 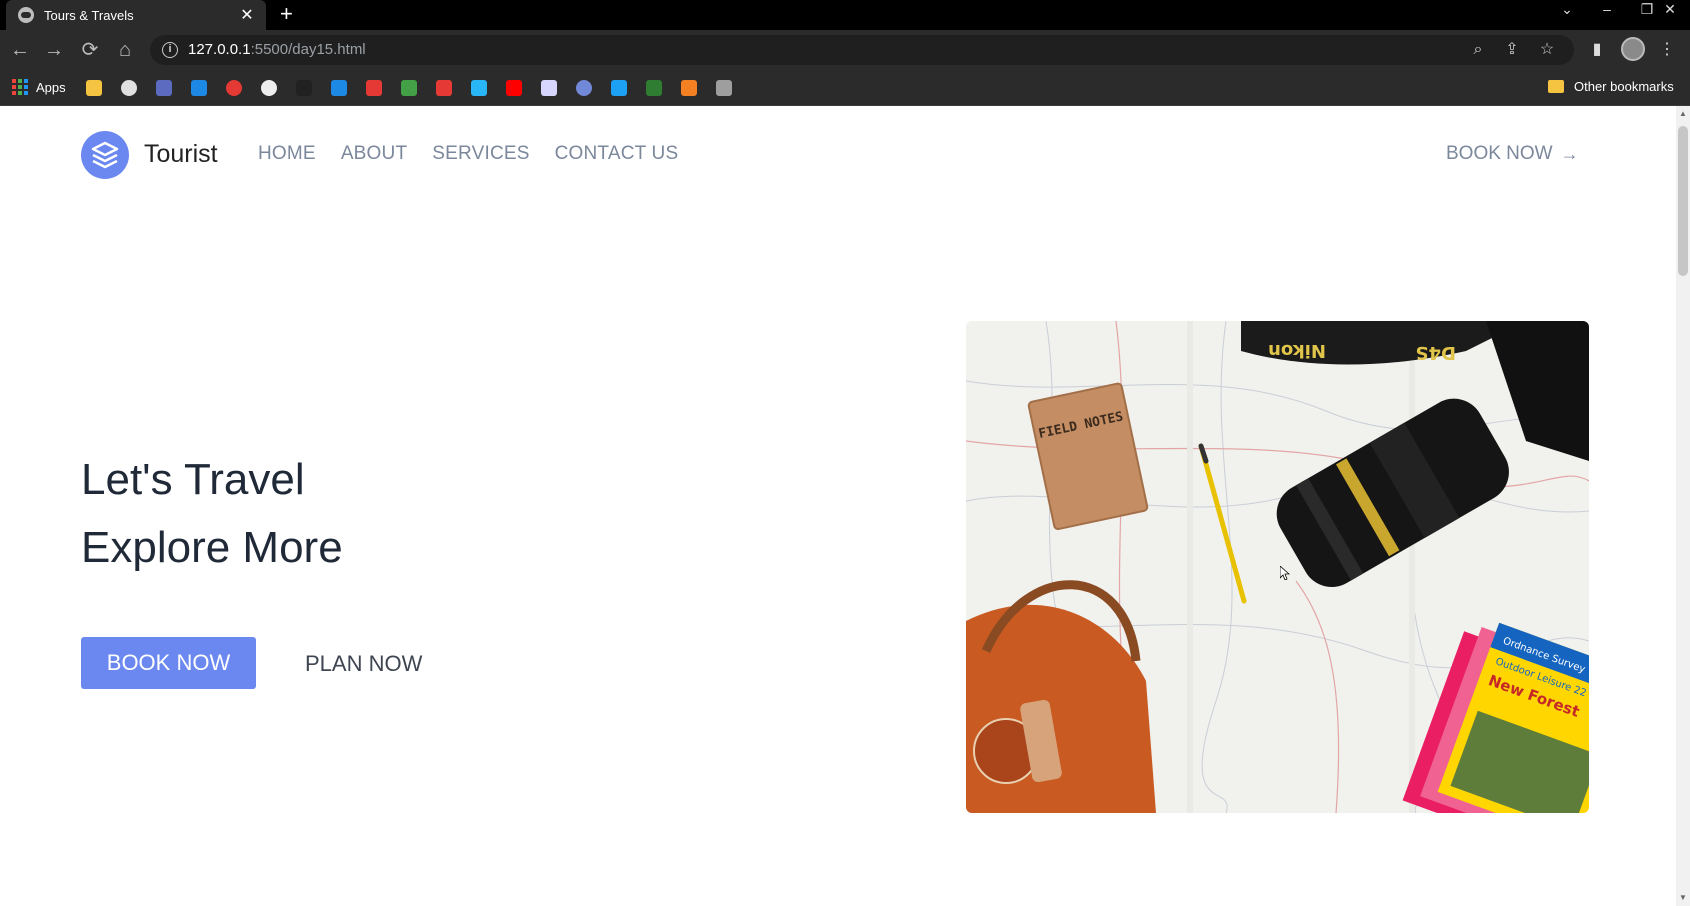 I want to click on menu-icon: ⋮, so click(x=1667, y=50).